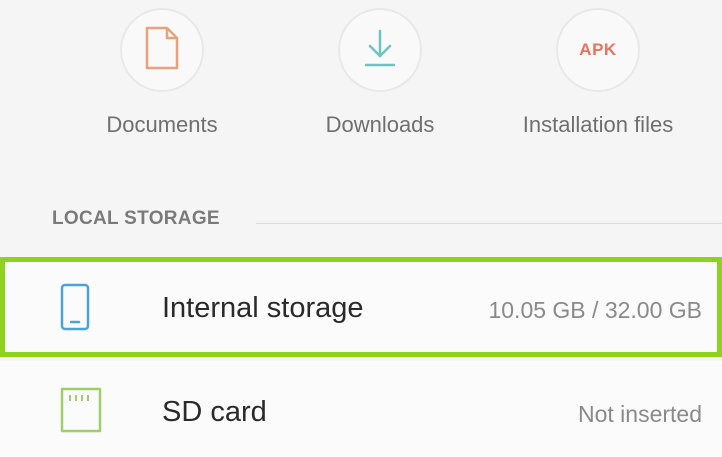 The width and height of the screenshot is (722, 457). Describe the element at coordinates (380, 124) in the screenshot. I see `category-label: Downloads` at that location.